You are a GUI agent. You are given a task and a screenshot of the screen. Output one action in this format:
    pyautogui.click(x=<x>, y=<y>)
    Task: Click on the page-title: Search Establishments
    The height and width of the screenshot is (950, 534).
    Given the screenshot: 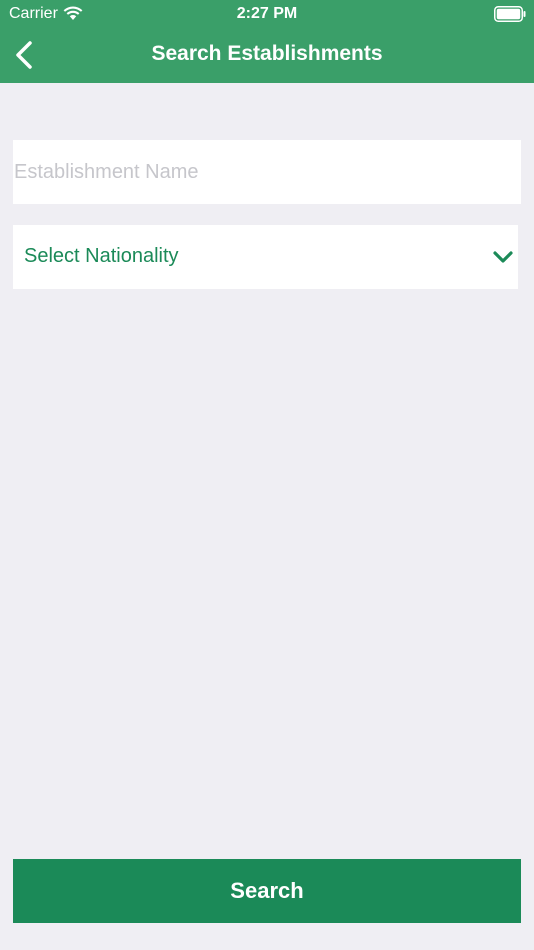 What is the action you would take?
    pyautogui.click(x=267, y=53)
    